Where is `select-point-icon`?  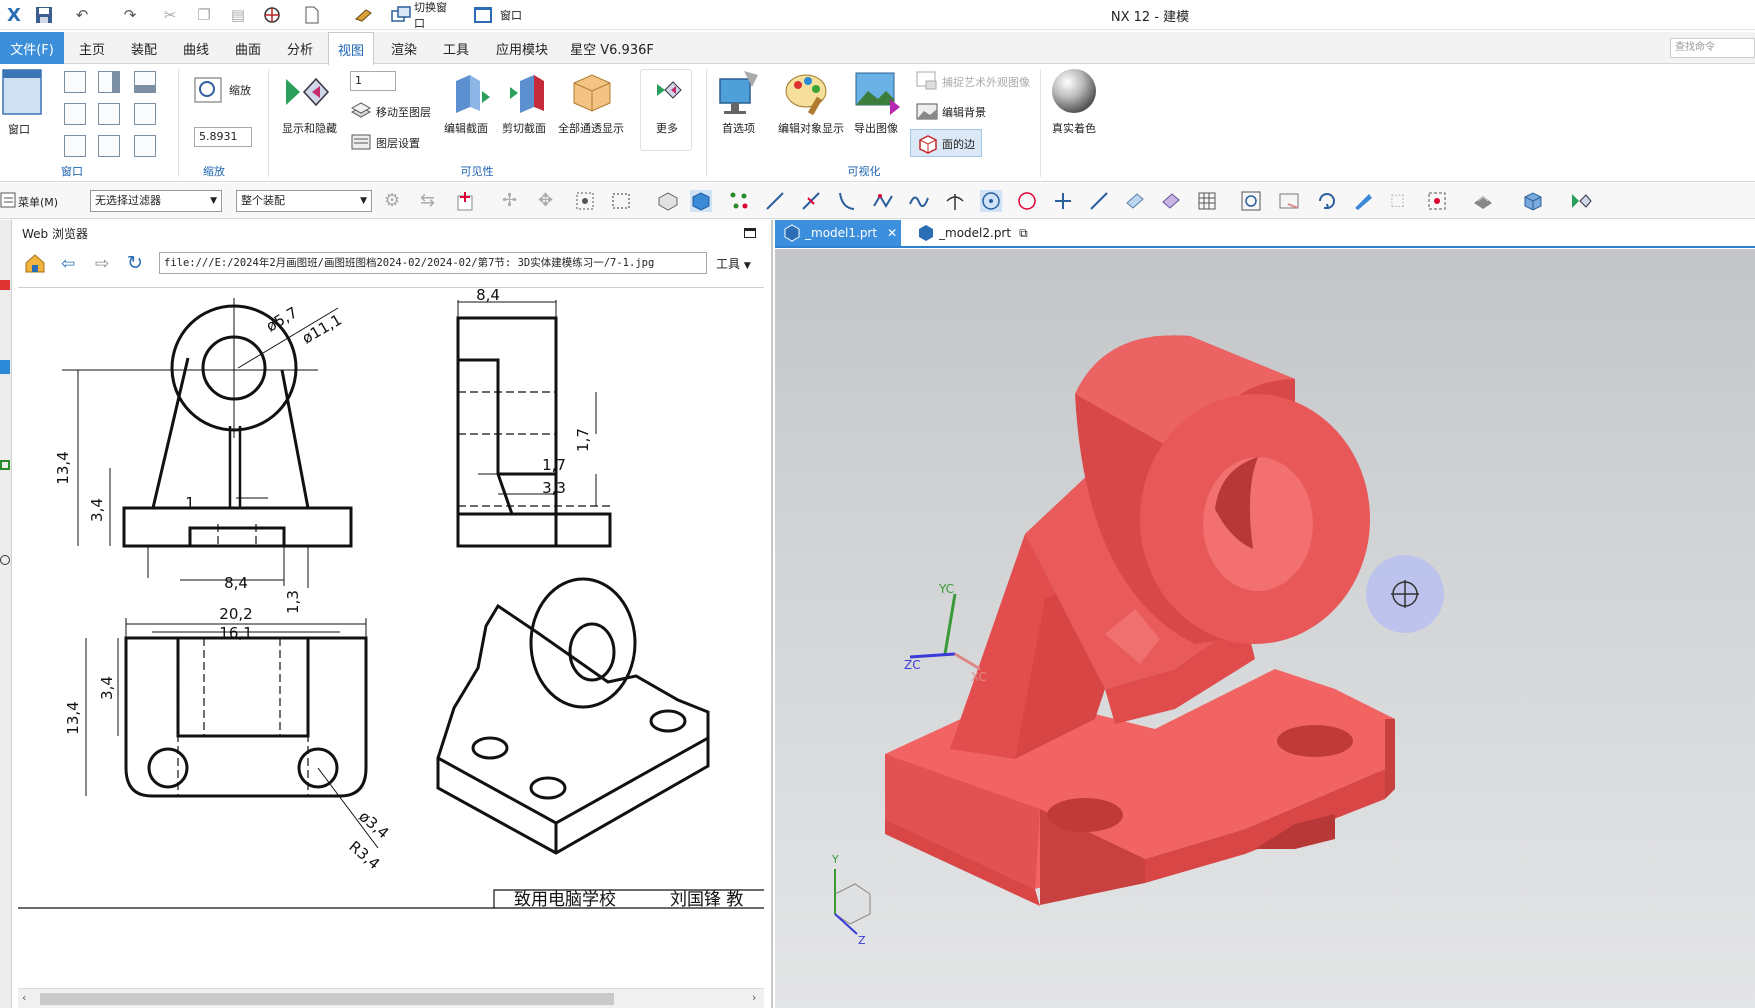
select-point-icon is located at coordinates (739, 201).